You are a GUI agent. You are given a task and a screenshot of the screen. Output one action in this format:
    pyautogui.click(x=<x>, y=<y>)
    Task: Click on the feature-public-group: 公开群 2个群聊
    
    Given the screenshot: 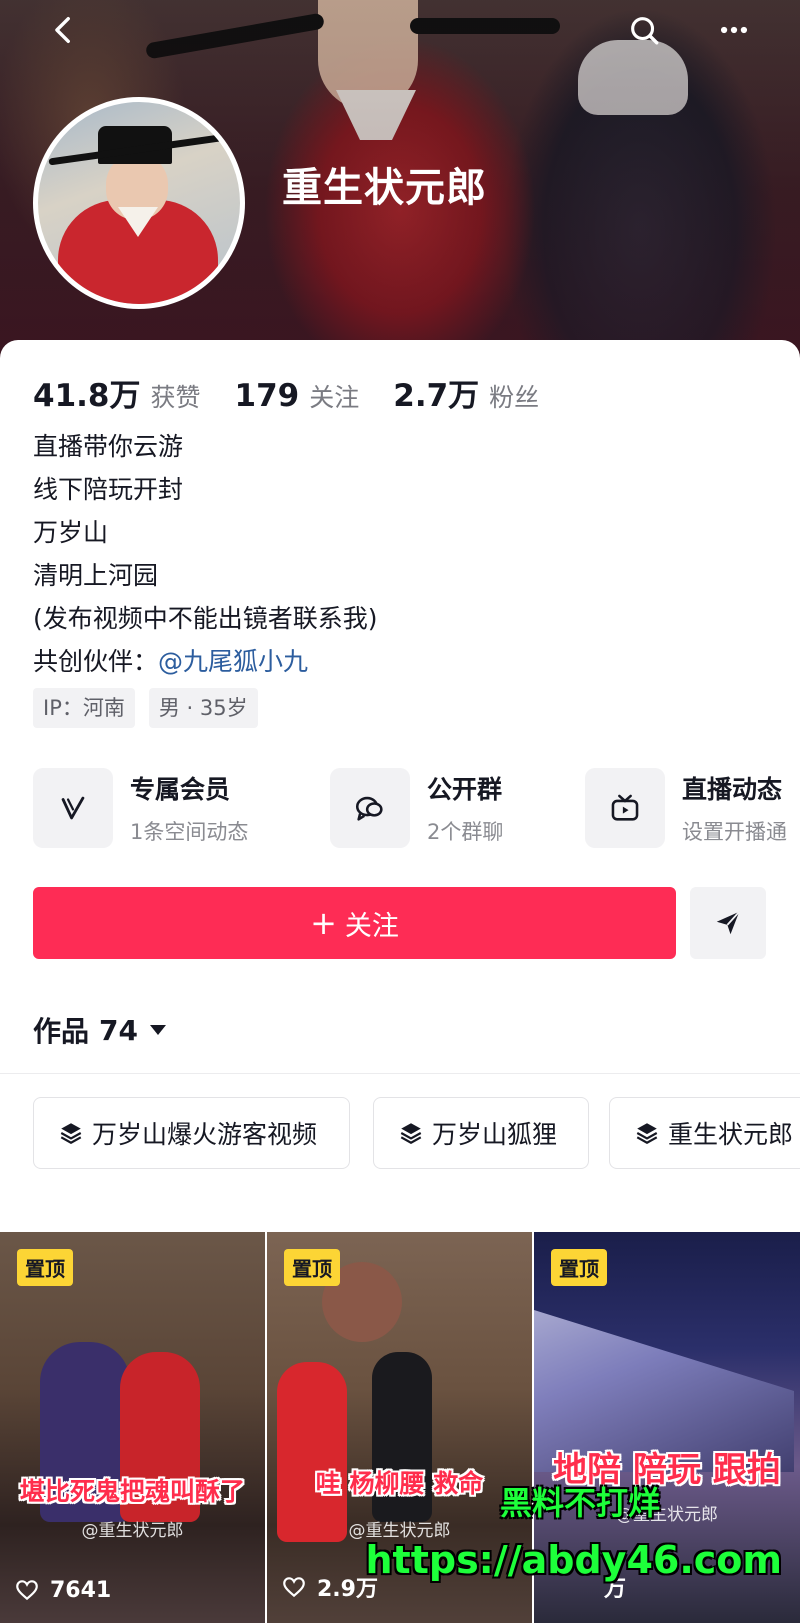 What is the action you would take?
    pyautogui.click(x=416, y=808)
    